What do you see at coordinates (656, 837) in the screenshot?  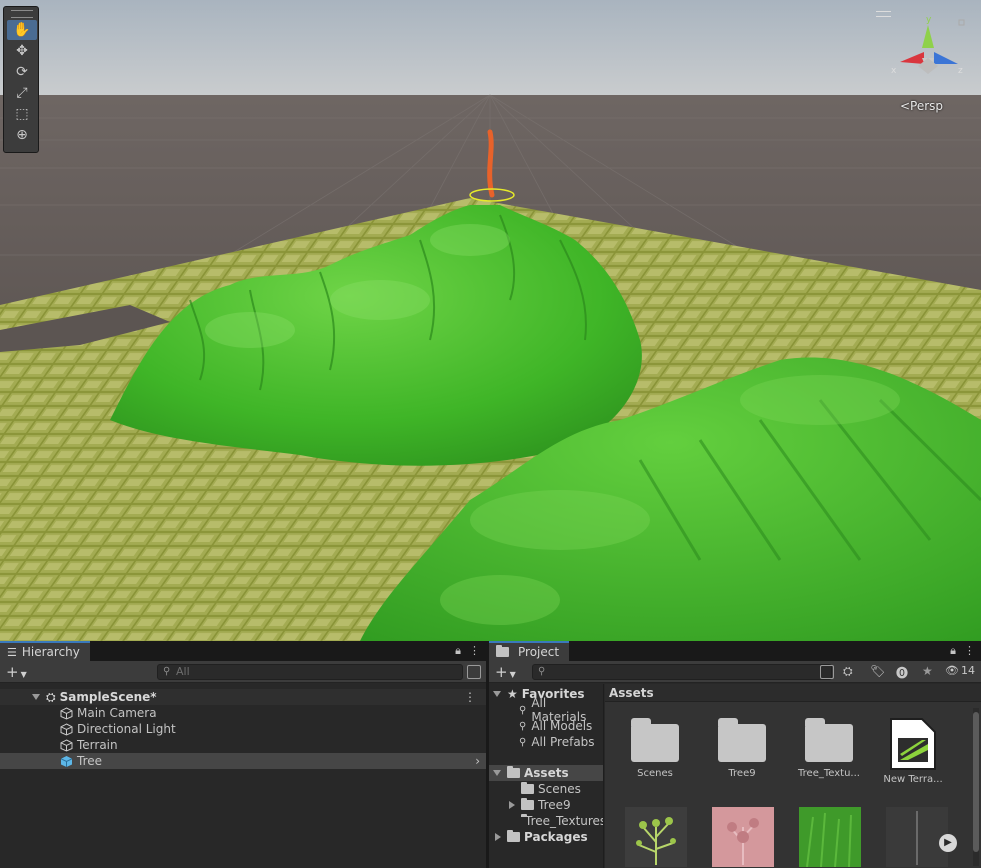 I see `tree-texture-thumbnail` at bounding box center [656, 837].